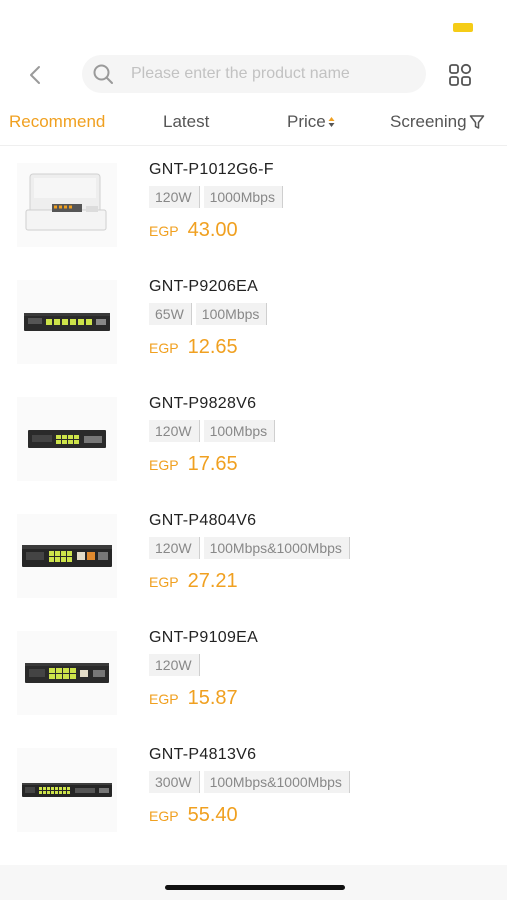 This screenshot has width=507, height=900. I want to click on tab-screening: Screening, so click(437, 122).